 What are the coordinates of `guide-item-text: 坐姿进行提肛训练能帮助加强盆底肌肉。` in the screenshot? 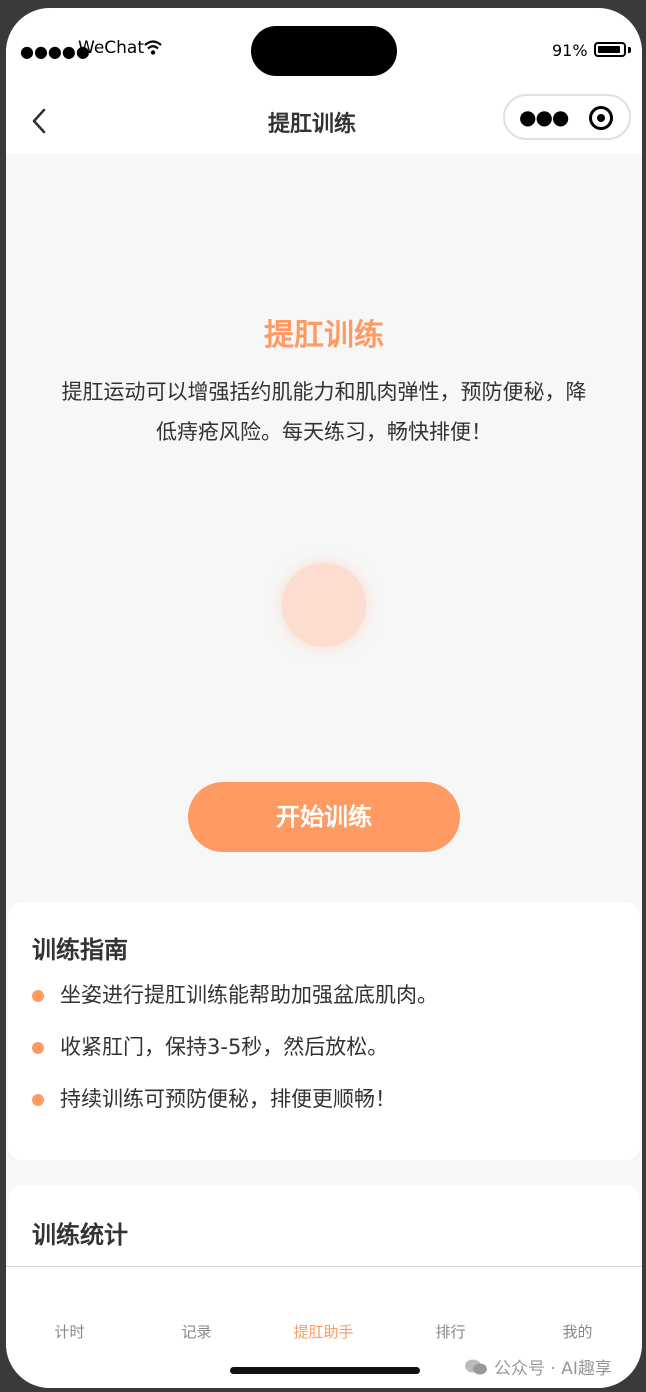 It's located at (249, 995).